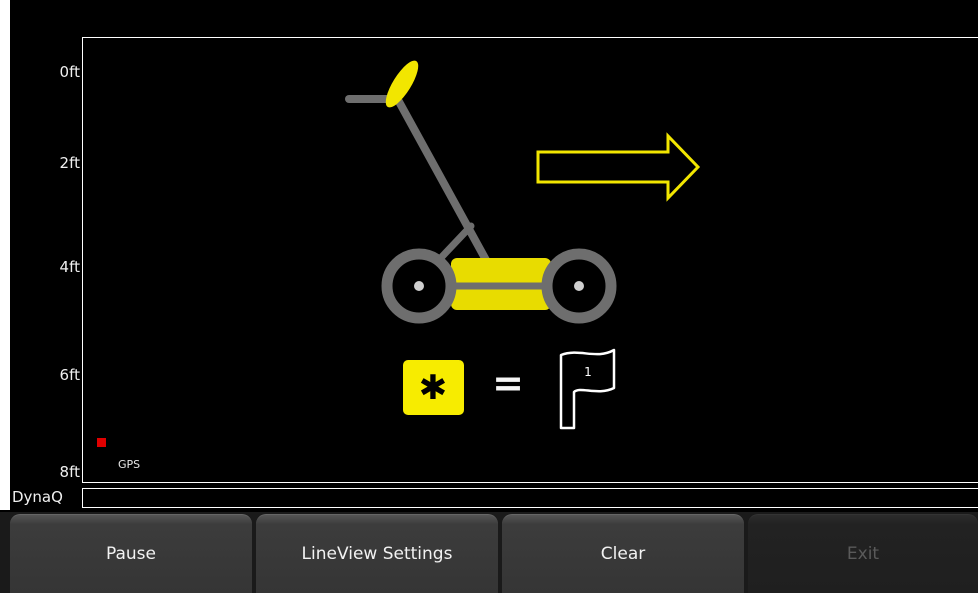 The image size is (978, 593). I want to click on left-edge-strip, so click(5, 255).